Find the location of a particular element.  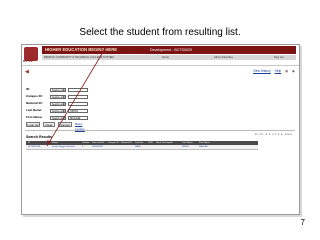

top-links: View History Help ▦ ▣ is located at coordinates (272, 71).